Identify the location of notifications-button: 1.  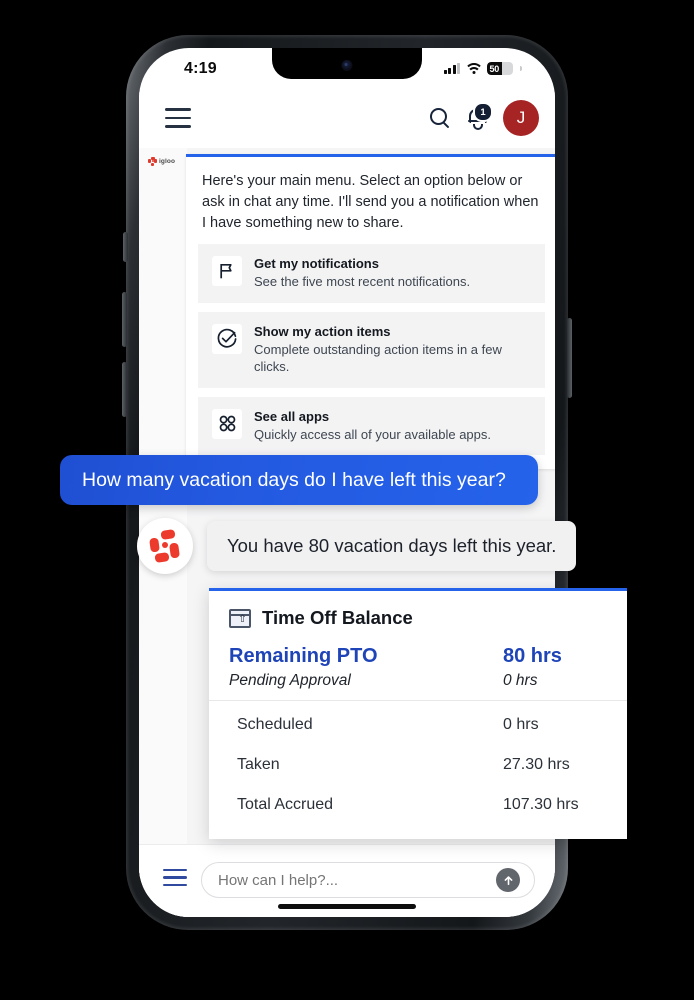
(479, 116).